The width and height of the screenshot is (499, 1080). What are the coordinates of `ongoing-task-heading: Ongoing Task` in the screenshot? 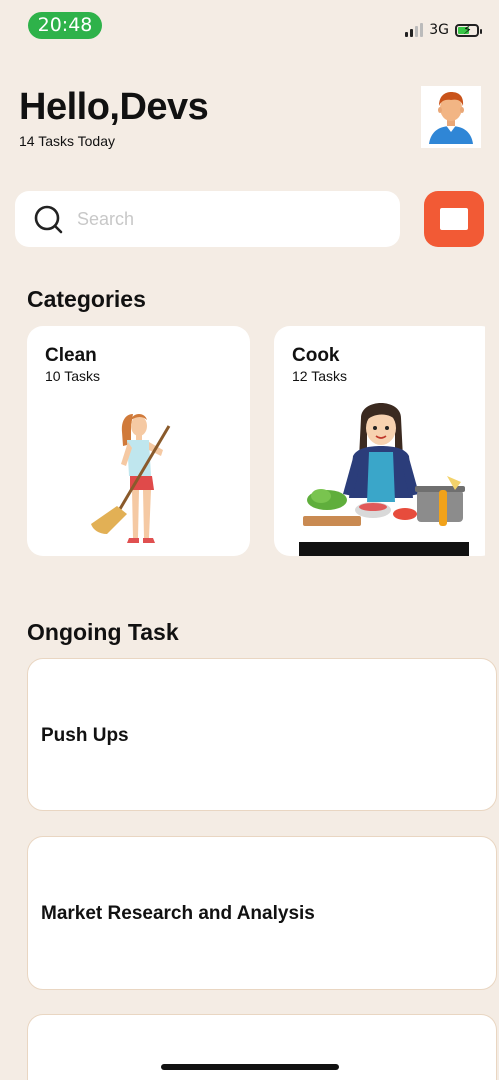 It's located at (103, 632).